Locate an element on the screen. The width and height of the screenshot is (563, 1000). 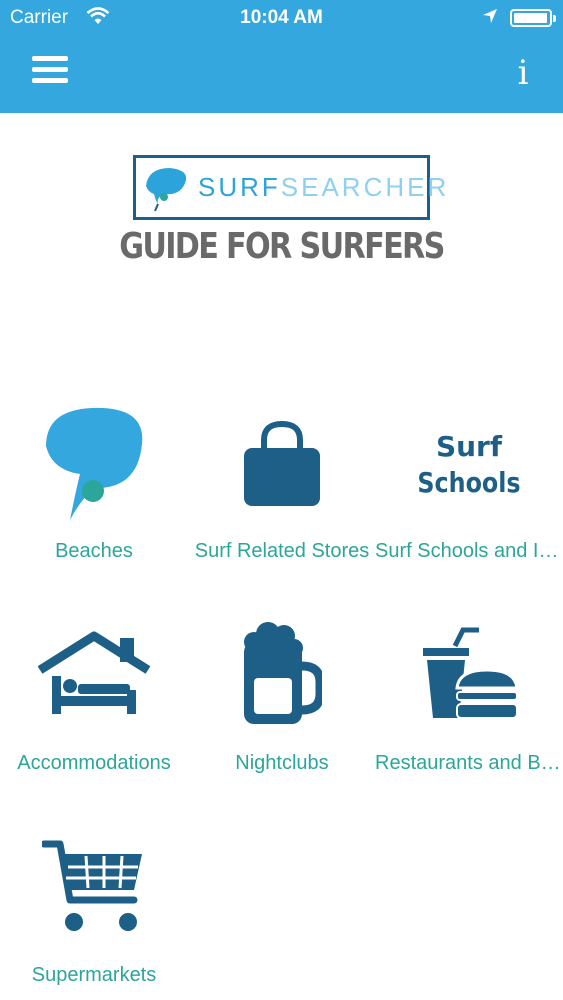
tagline: GUIDE FOR SURFERS is located at coordinates (282, 246).